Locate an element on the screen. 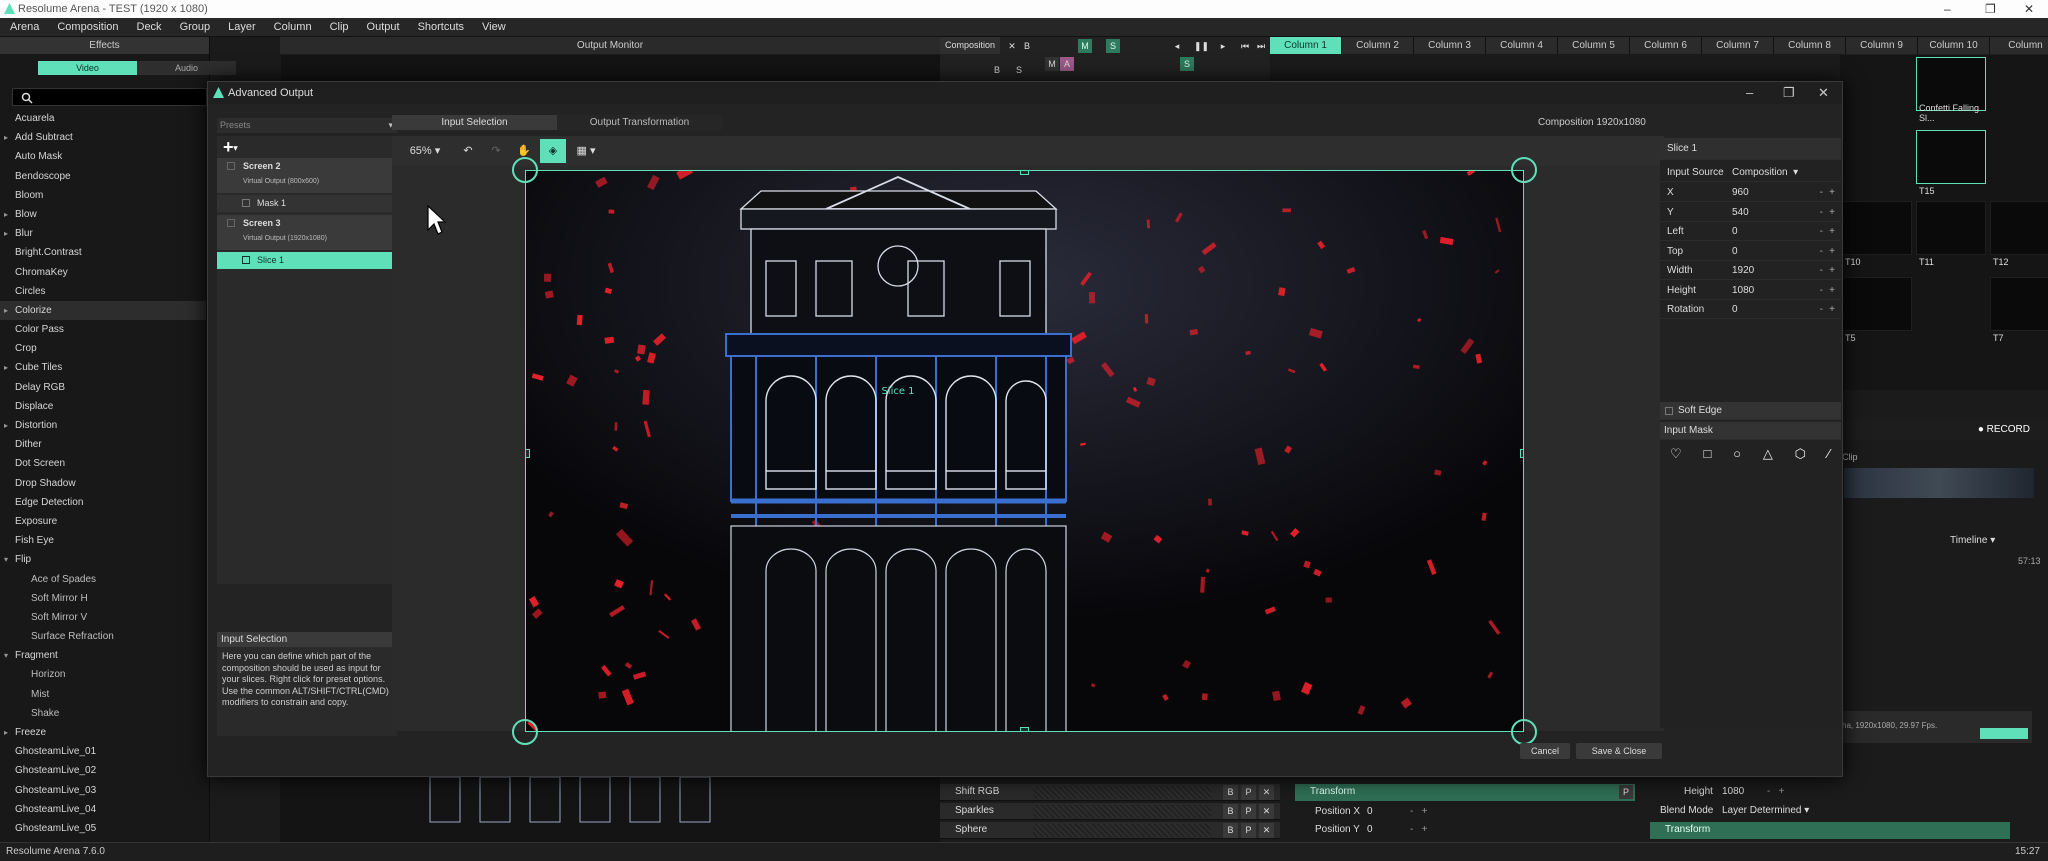 This screenshot has height=861, width=2048. column-header: Column 1 is located at coordinates (1306, 45).